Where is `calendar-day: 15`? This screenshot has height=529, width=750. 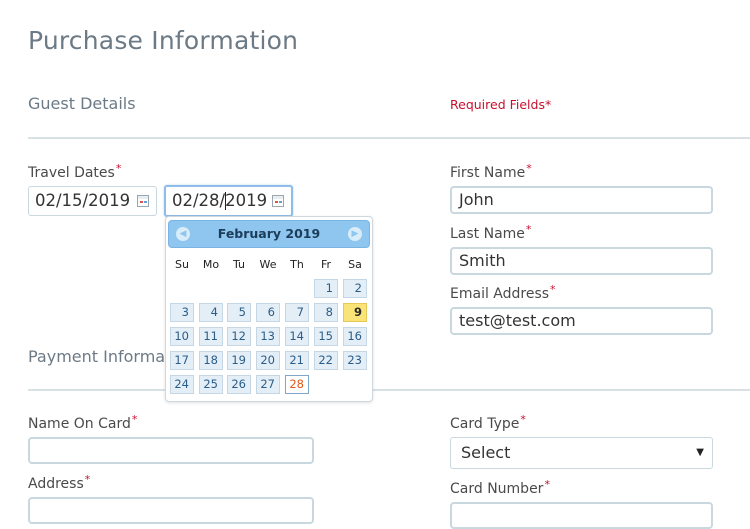 calendar-day: 15 is located at coordinates (326, 336).